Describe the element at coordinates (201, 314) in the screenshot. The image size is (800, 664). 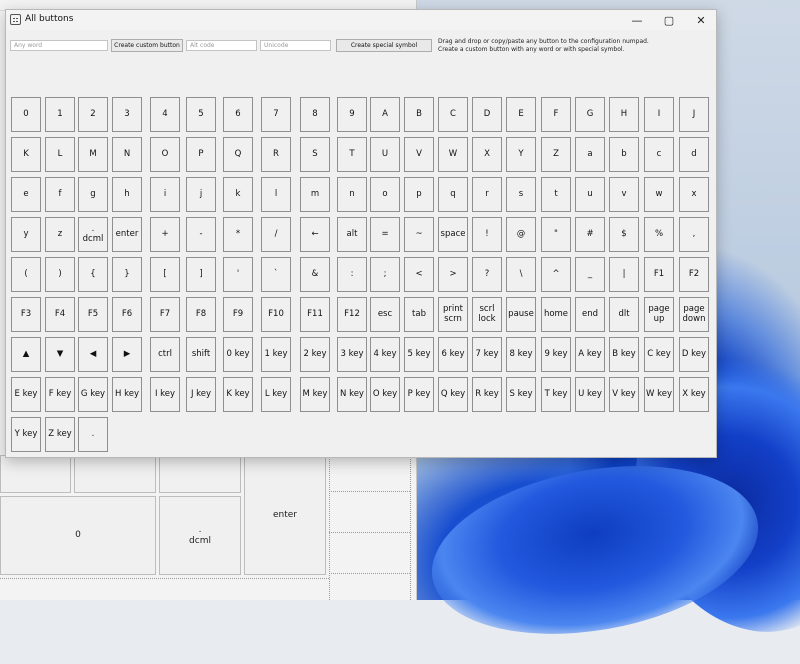
I see `key-button: F8` at that location.